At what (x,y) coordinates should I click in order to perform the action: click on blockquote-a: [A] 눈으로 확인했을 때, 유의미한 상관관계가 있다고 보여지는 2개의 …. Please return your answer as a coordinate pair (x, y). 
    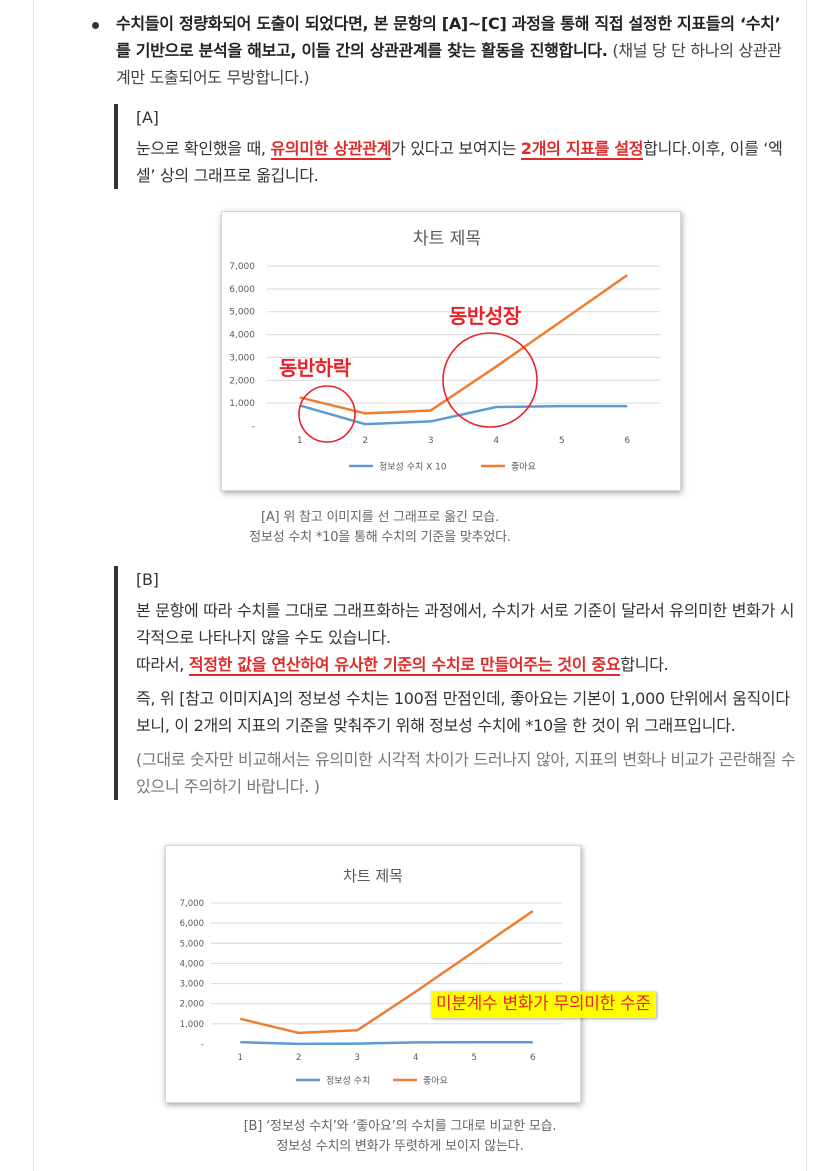
    Looking at the image, I should click on (455, 146).